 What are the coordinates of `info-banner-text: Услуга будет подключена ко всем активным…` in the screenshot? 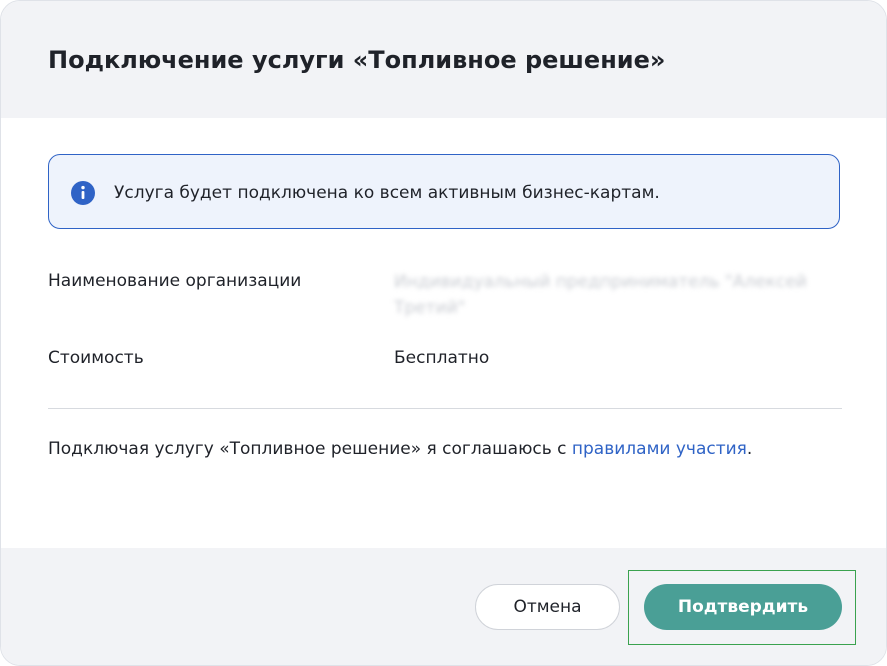 It's located at (387, 193).